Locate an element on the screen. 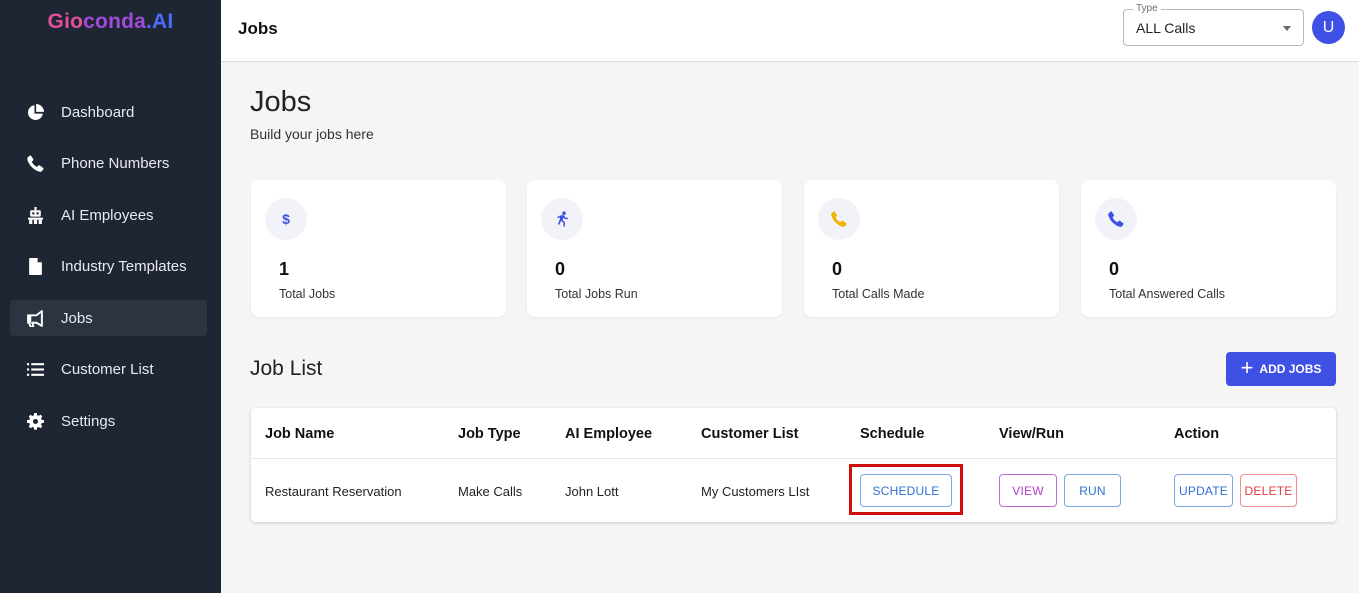 The width and height of the screenshot is (1359, 593). cell-customer-list: My Customers LIst is located at coordinates (755, 491).